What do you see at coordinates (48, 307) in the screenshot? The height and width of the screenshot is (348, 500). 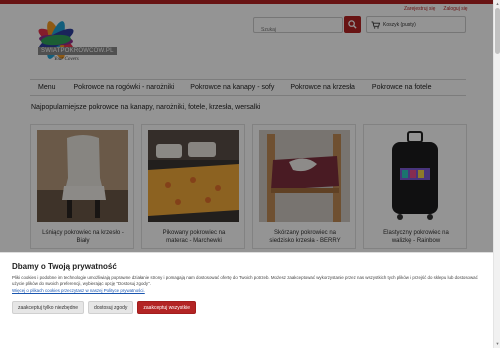 I see `accept-necessary-button: zaakceptuj tylko niezbędne` at bounding box center [48, 307].